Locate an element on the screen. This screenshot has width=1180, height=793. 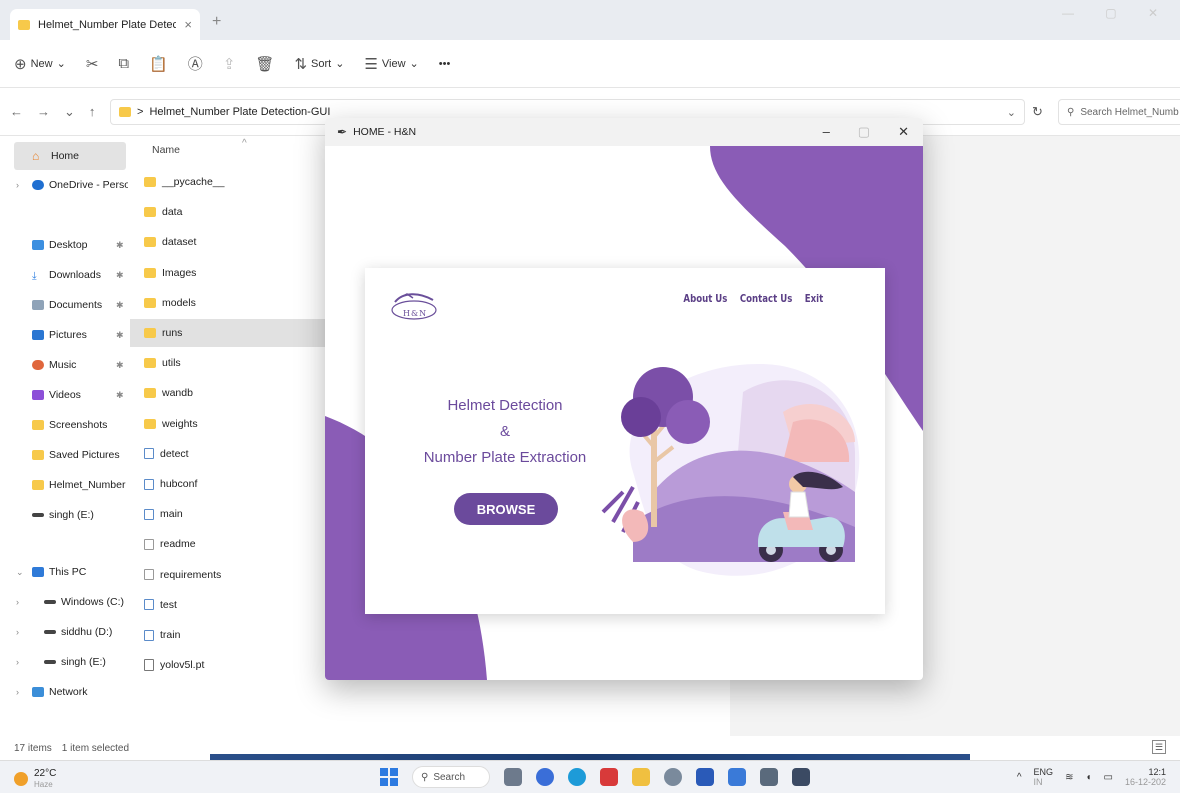
sidebar-item: Screenshots is located at coordinates (64, 425).